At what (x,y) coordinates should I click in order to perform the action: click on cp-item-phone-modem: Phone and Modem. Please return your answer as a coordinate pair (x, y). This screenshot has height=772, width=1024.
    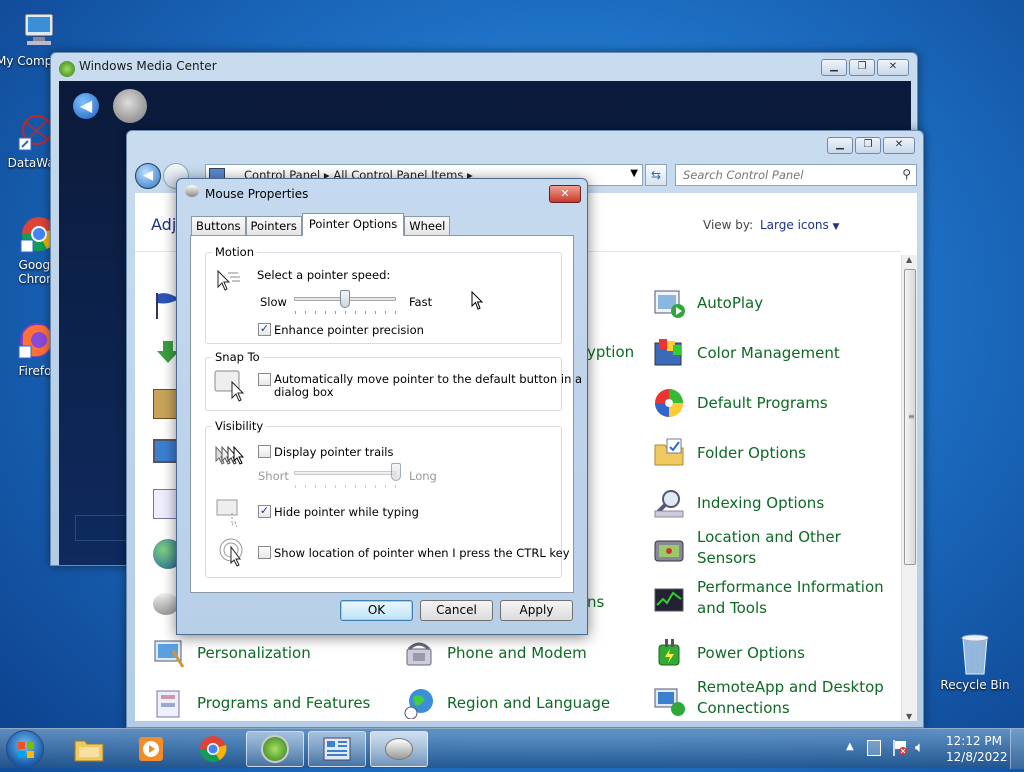
    Looking at the image, I should click on (495, 653).